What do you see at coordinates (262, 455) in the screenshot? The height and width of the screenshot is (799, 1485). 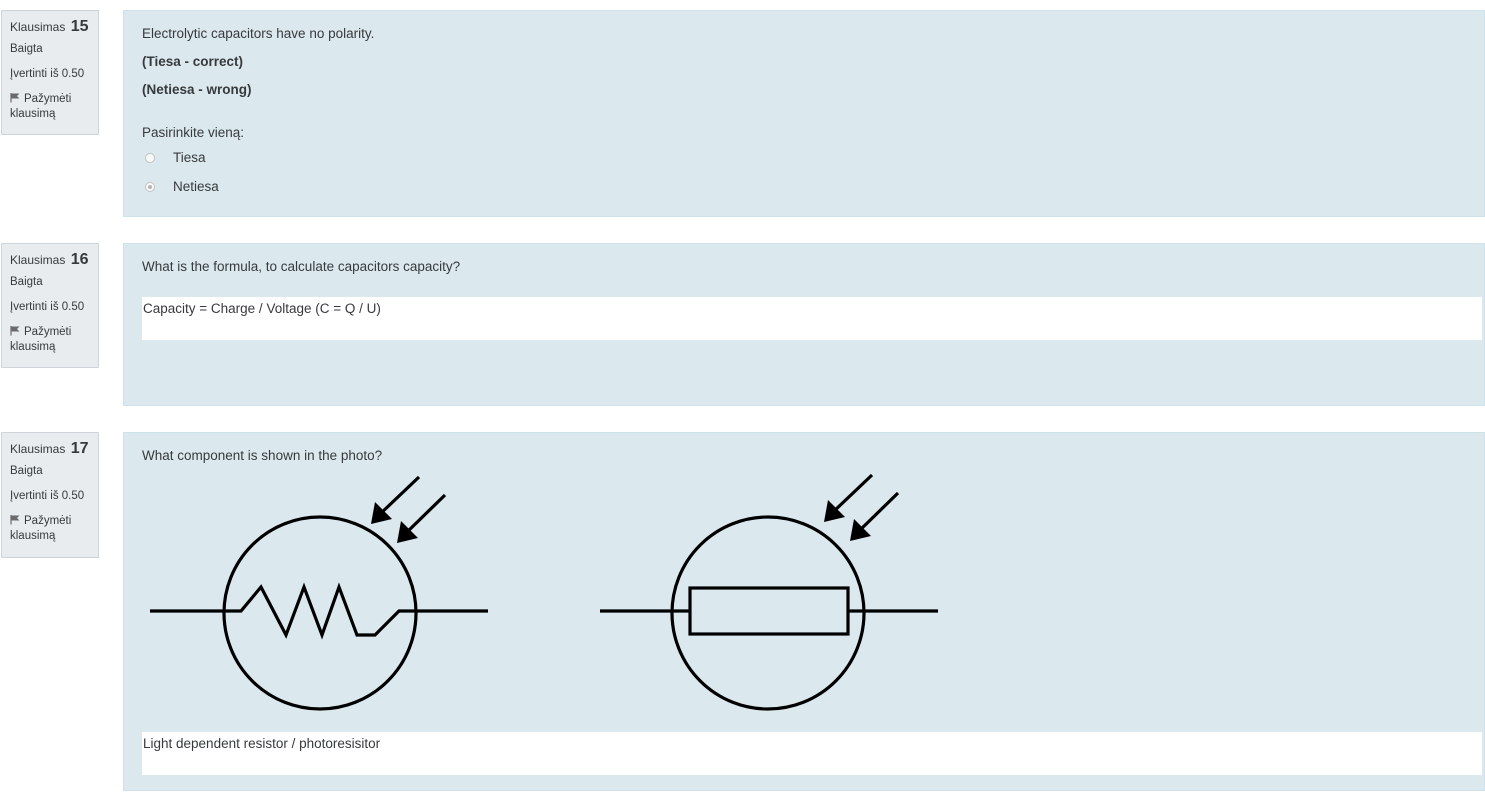 I see `question-text: What component is shown in the photo?` at bounding box center [262, 455].